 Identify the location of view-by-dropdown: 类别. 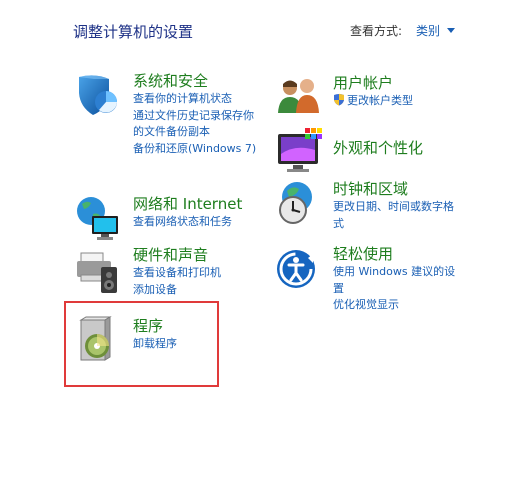
(436, 30).